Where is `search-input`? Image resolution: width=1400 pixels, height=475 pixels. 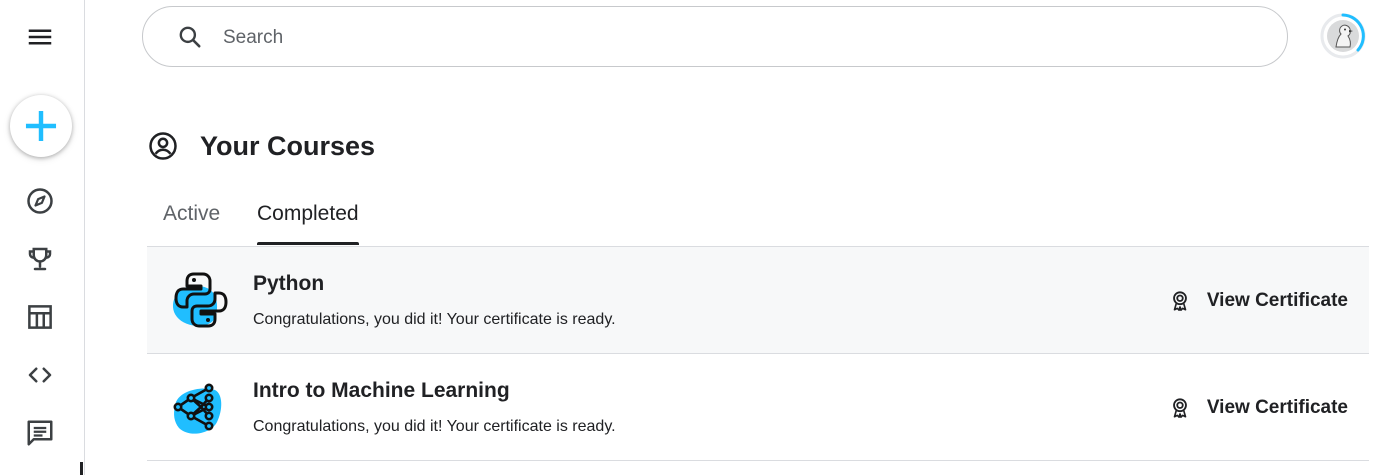
search-input is located at coordinates (743, 38).